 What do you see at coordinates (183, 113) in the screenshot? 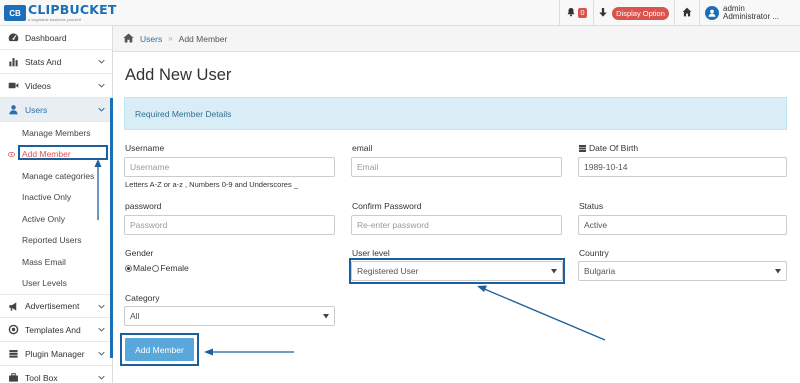
I see `panel-title: Required Member Details` at bounding box center [183, 113].